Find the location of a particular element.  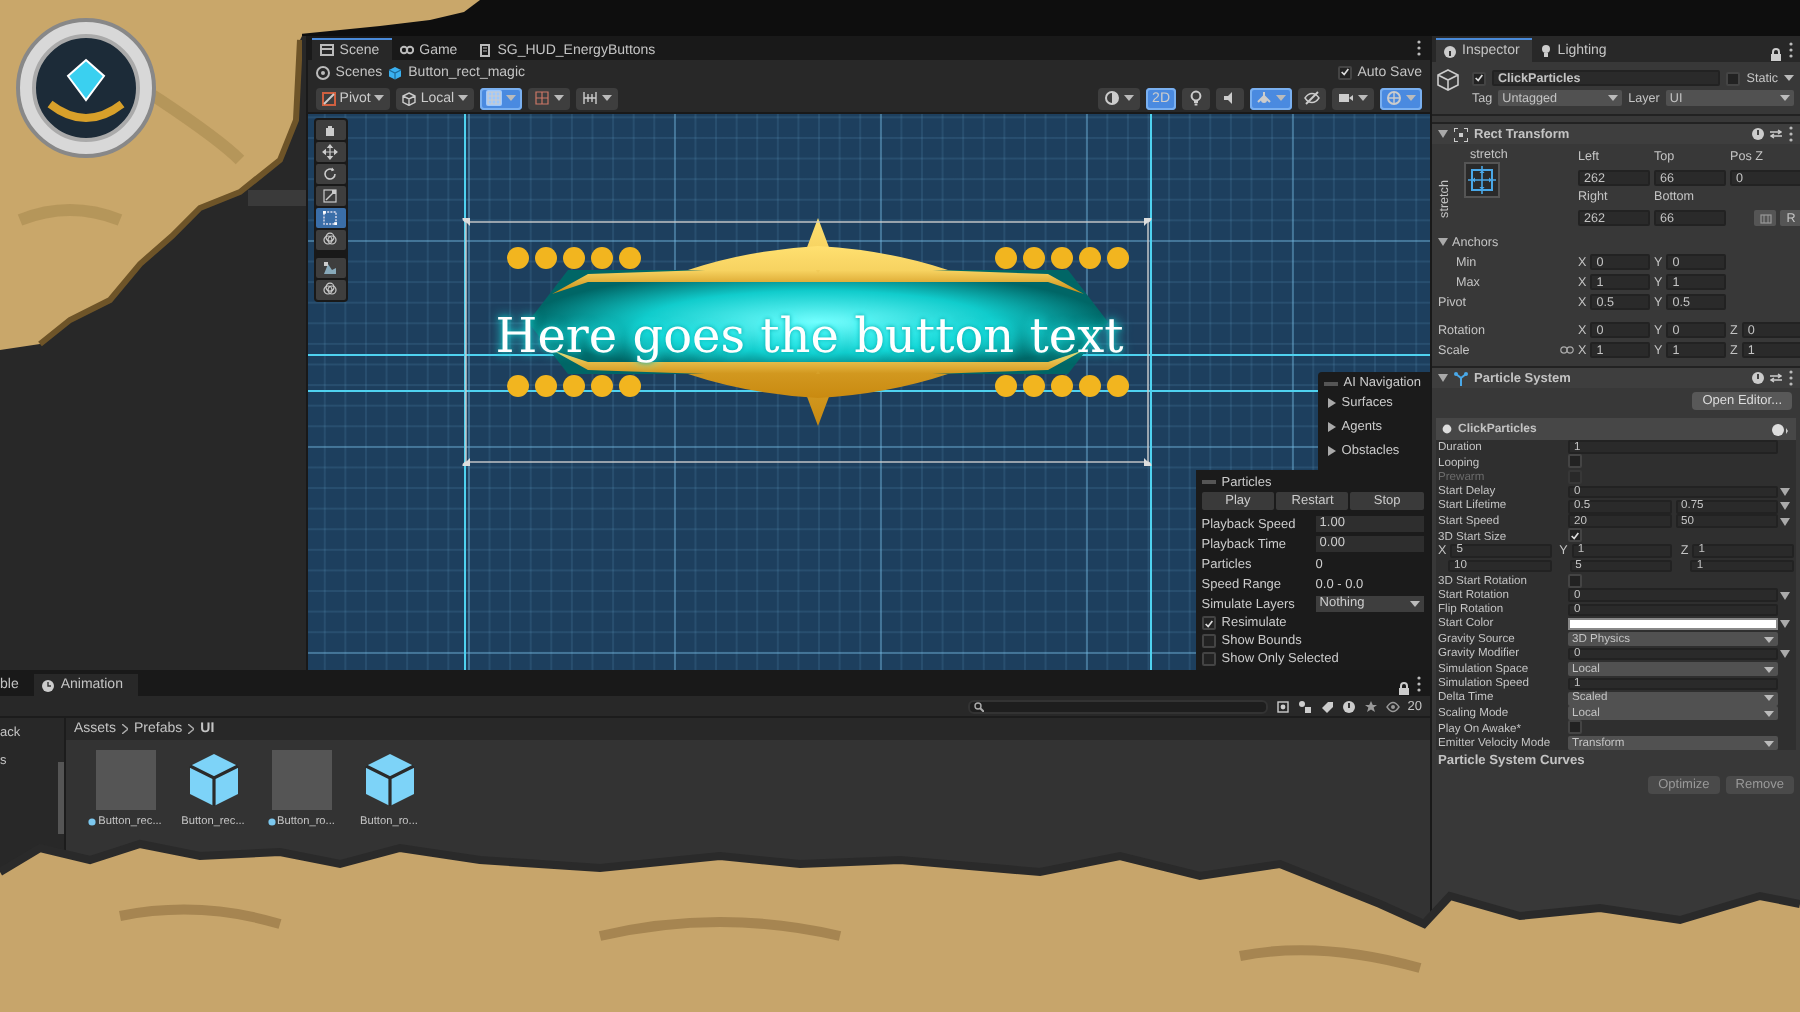

hand-icon is located at coordinates (330, 130).